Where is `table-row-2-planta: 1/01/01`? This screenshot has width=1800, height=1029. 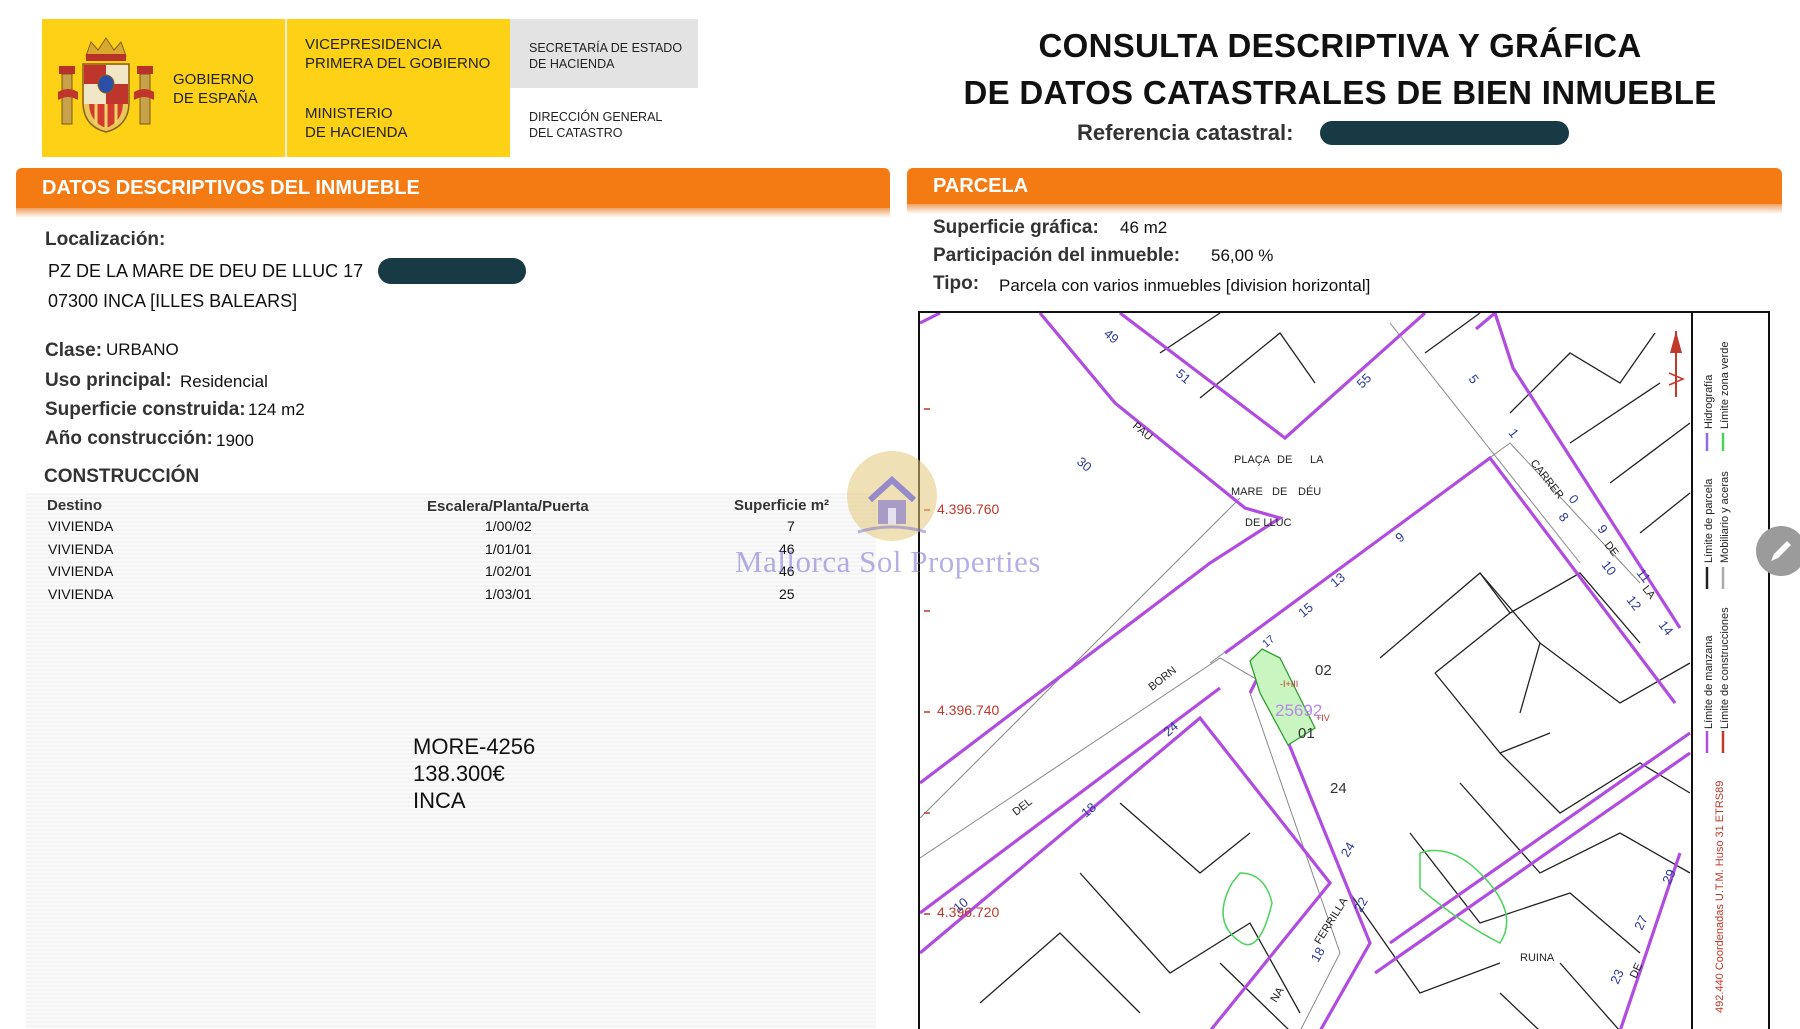
table-row-2-planta: 1/01/01 is located at coordinates (508, 549).